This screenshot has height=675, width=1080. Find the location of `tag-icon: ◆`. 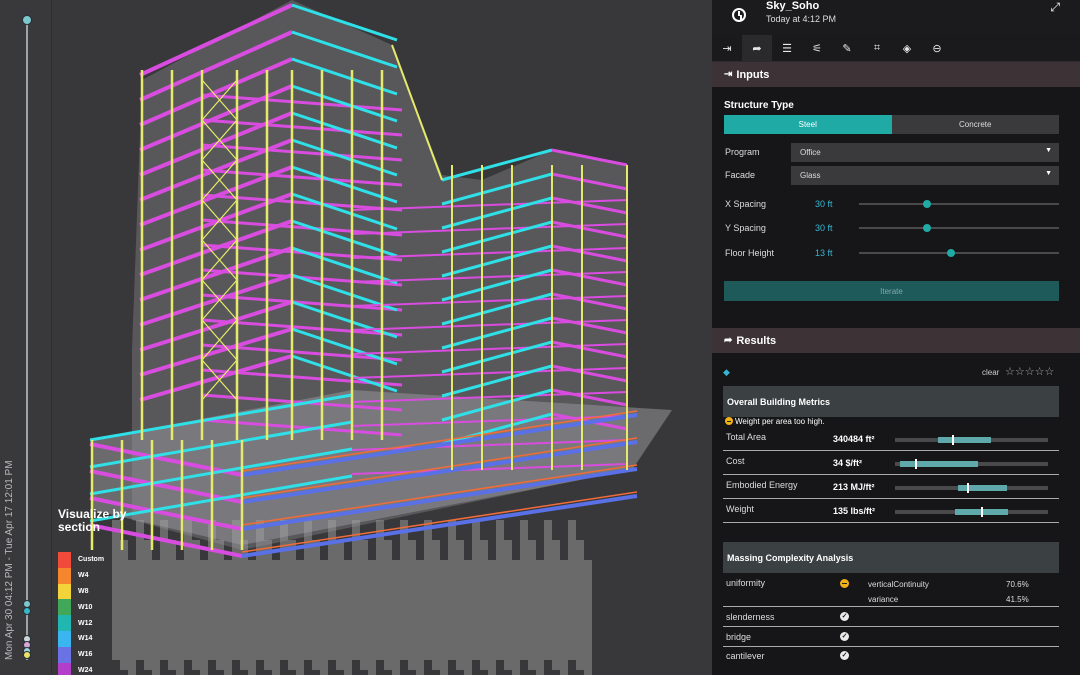

tag-icon: ◆ is located at coordinates (726, 372).